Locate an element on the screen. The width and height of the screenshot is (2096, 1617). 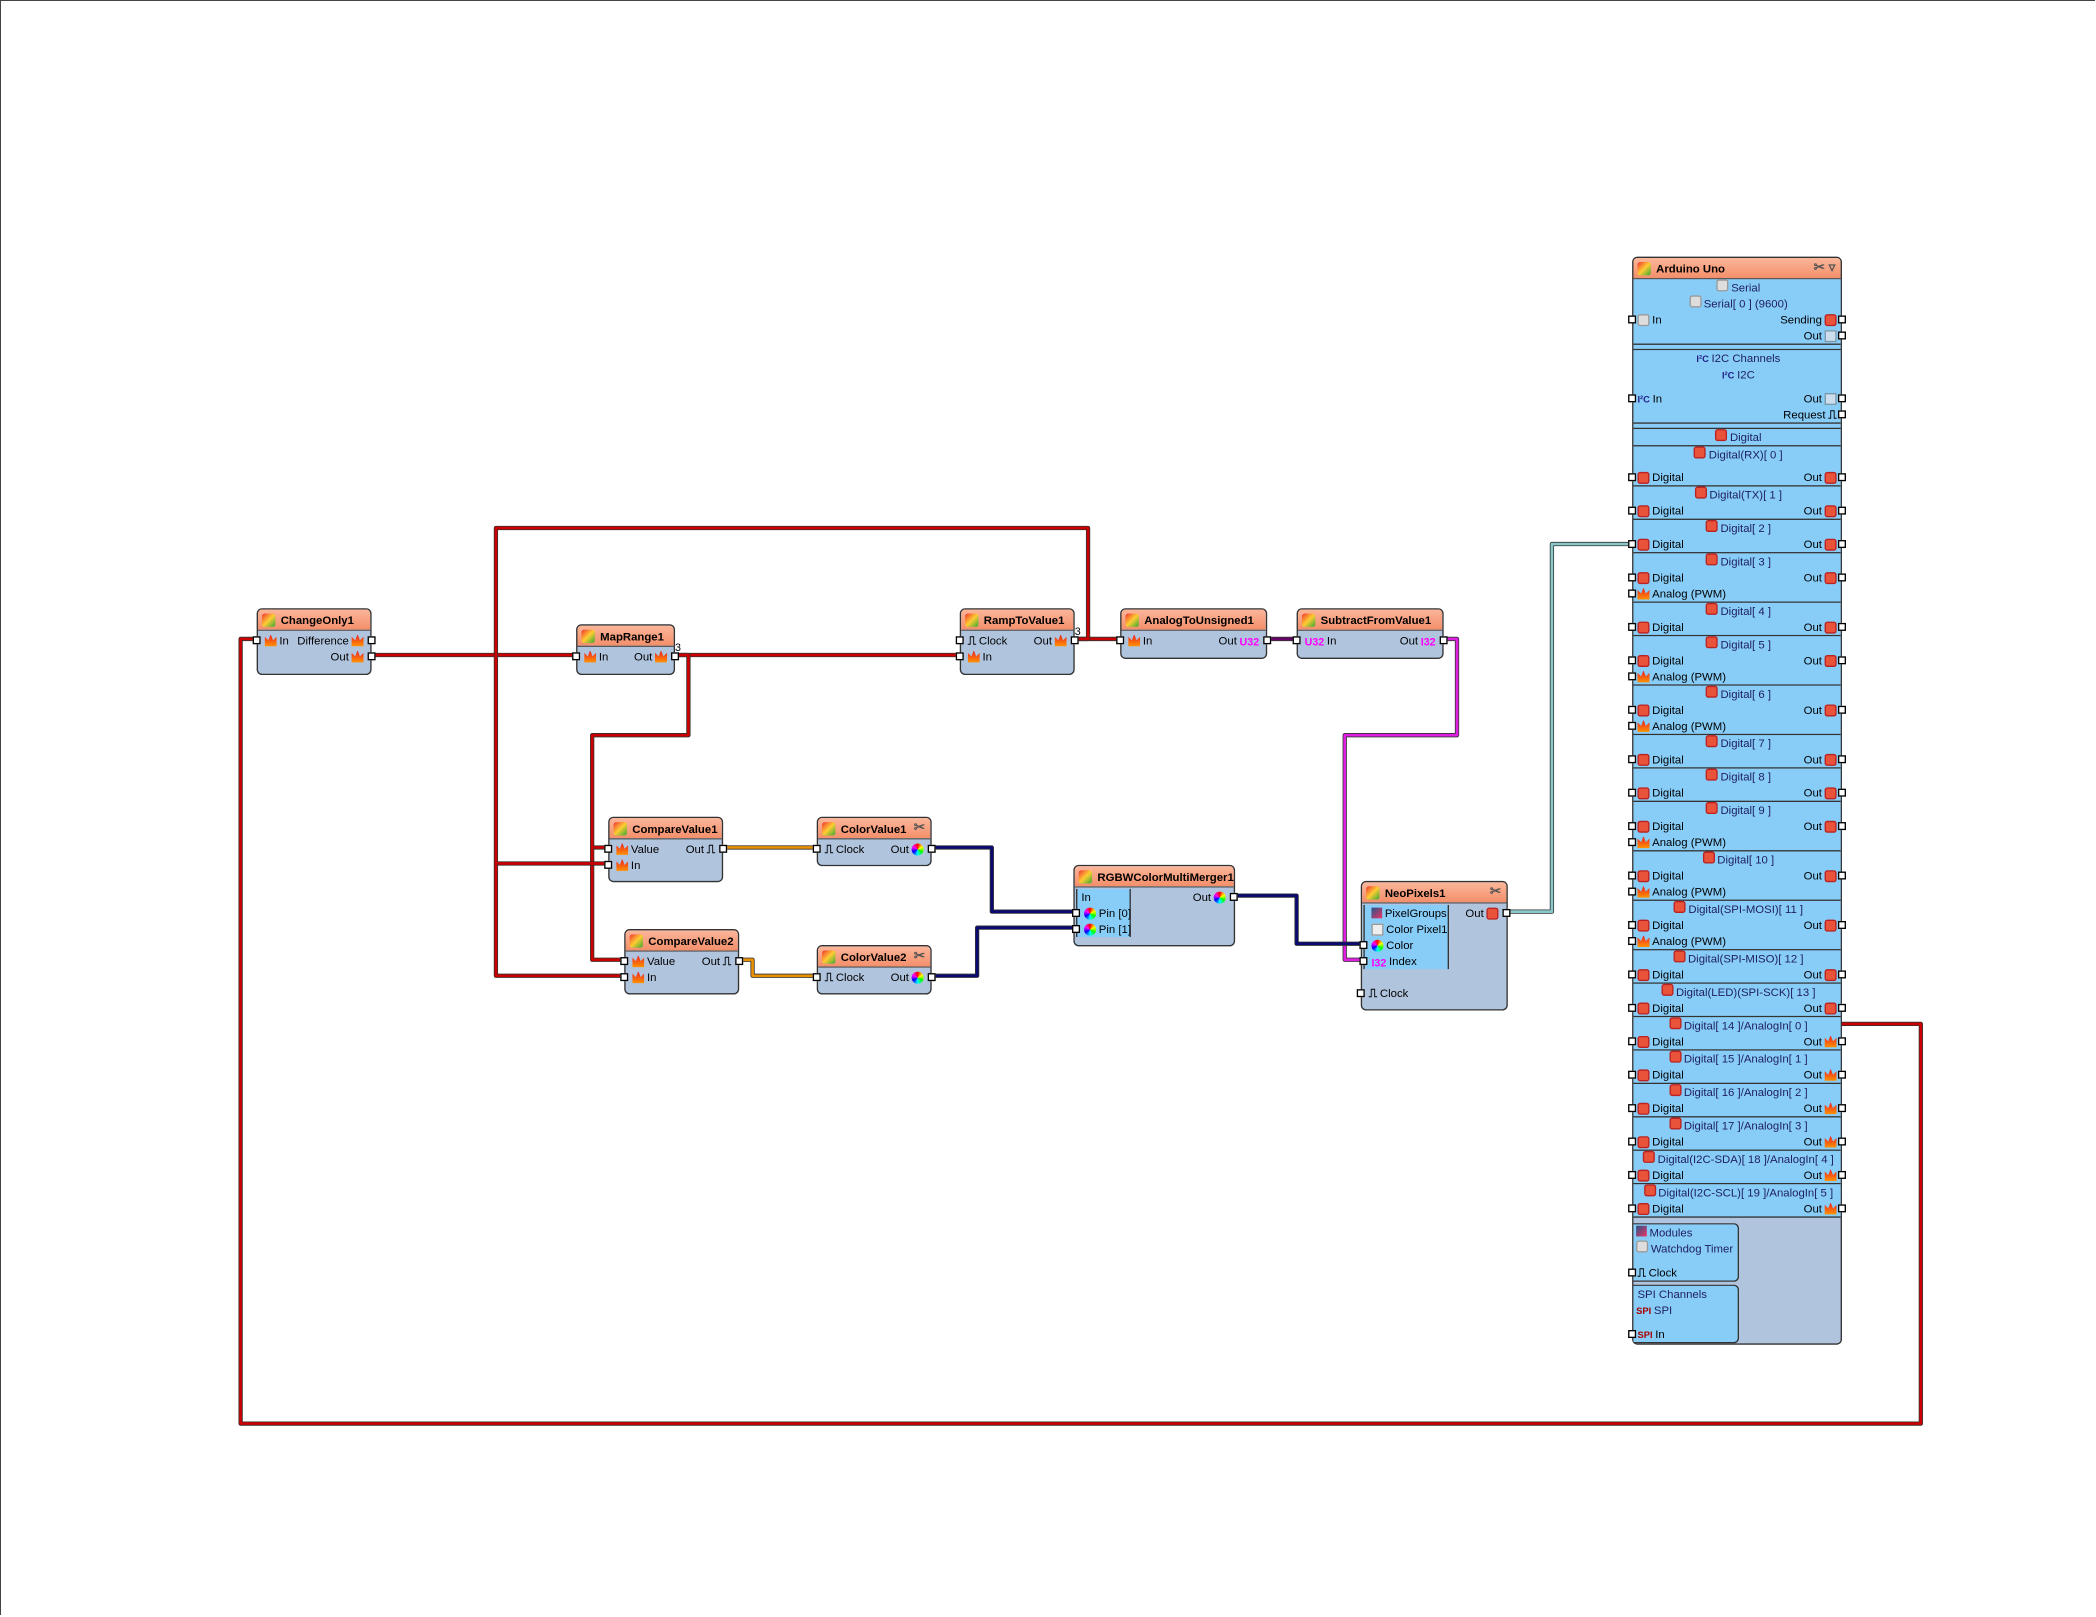
component-maprange1: MapRange1 In Out is located at coordinates (626, 650).